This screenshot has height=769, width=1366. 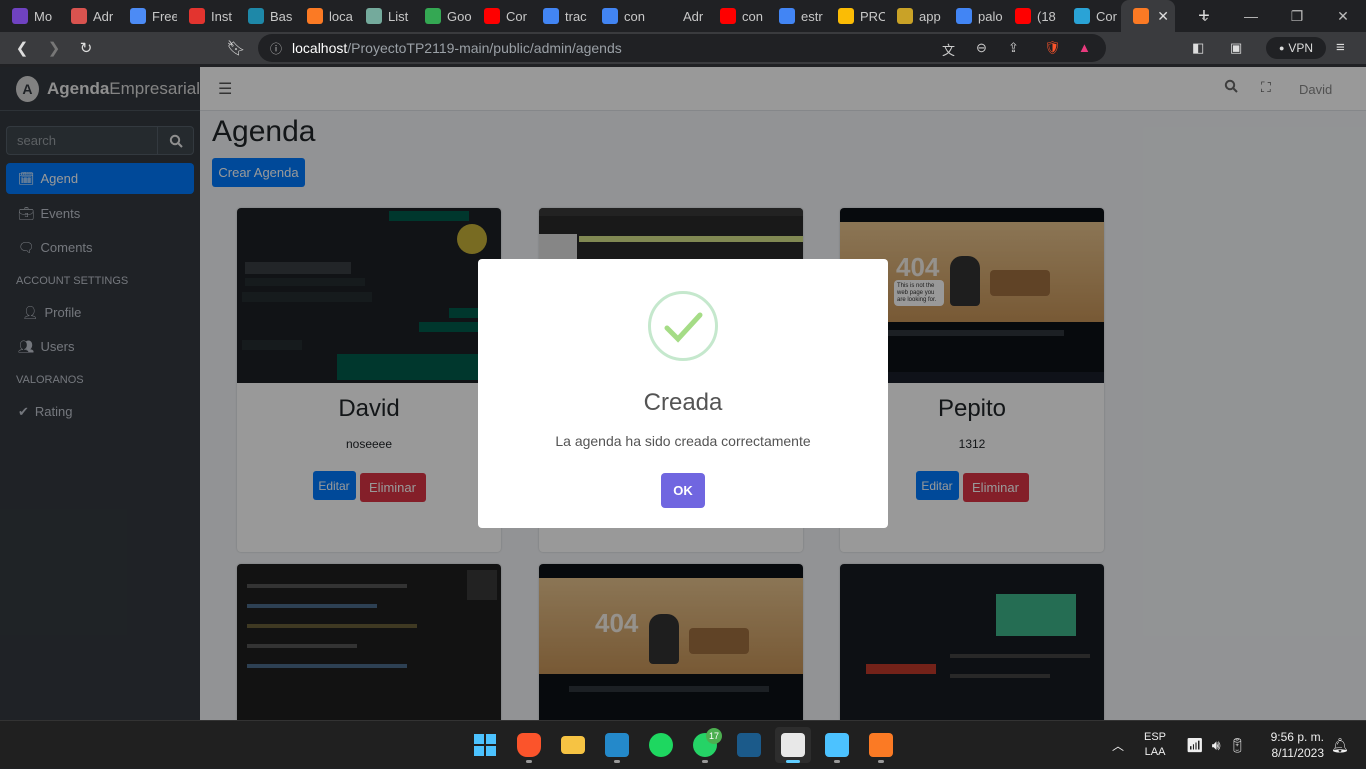 I want to click on youtube-icon, so click(x=728, y=16).